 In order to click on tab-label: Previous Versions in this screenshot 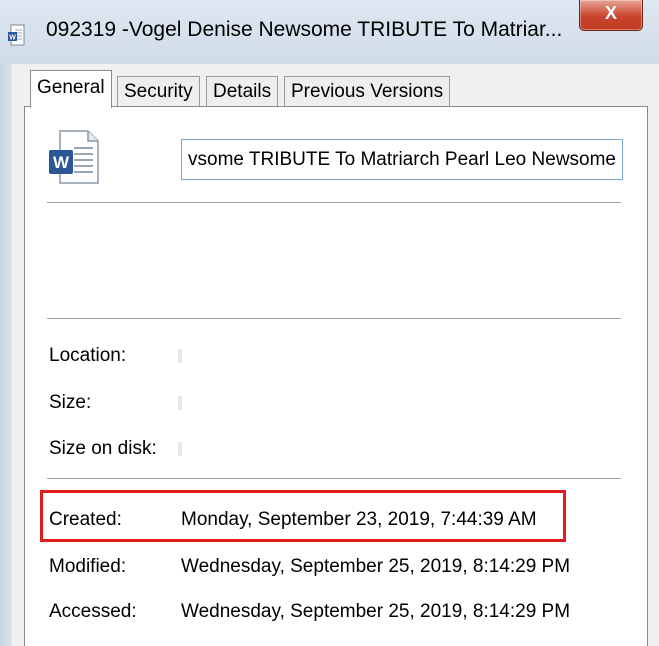, I will do `click(367, 91)`.